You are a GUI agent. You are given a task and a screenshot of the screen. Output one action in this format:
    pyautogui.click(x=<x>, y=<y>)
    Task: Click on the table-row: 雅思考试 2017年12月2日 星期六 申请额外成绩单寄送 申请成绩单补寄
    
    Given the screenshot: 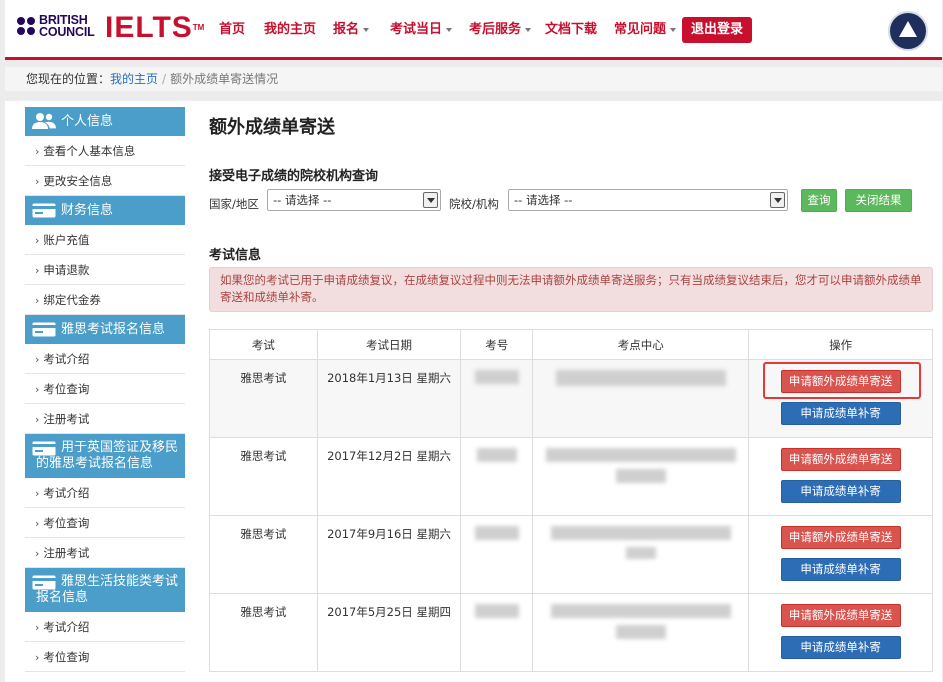 What is the action you would take?
    pyautogui.click(x=571, y=476)
    